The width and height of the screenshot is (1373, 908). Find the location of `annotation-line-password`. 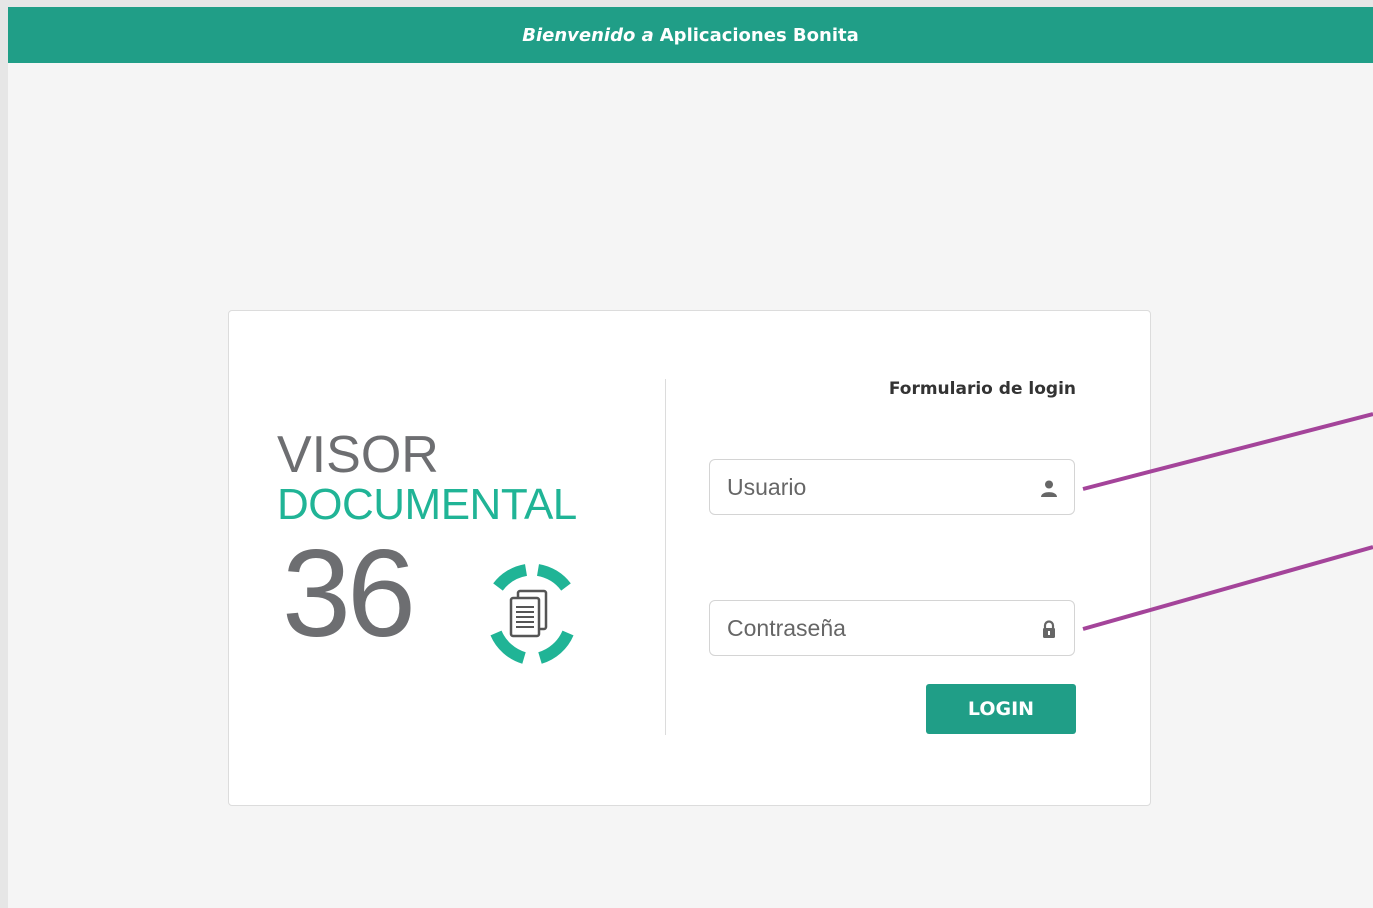

annotation-line-password is located at coordinates (1227, 588).